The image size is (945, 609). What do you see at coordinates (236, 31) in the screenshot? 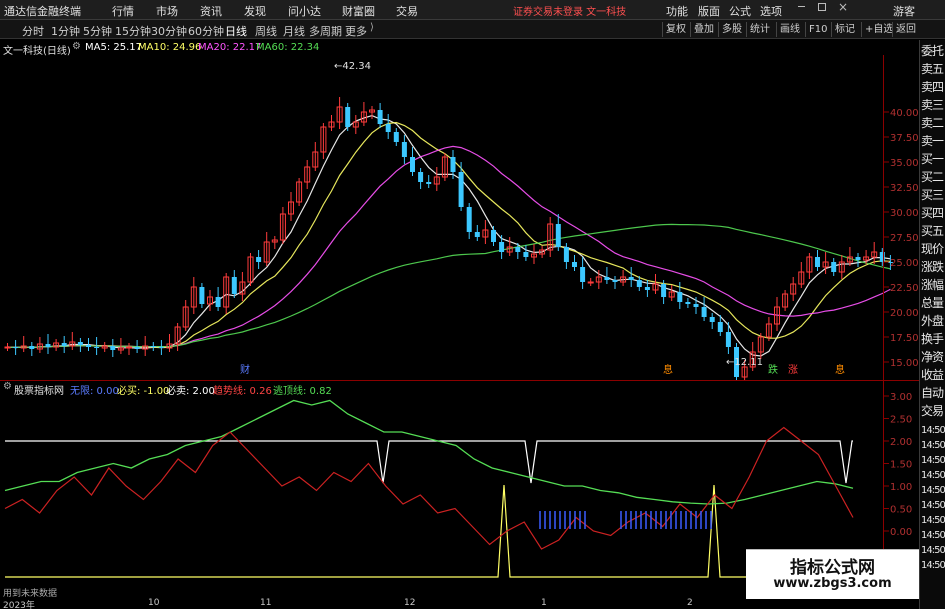
I see `period-tab-daily: 日线` at bounding box center [236, 31].